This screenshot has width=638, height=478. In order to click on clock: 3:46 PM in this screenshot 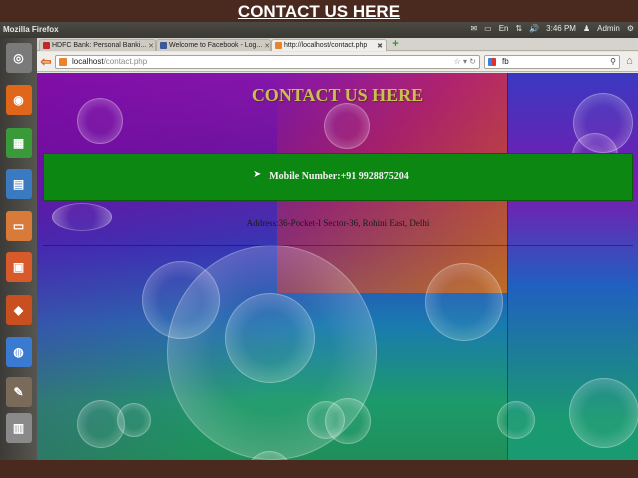, I will do `click(561, 28)`.